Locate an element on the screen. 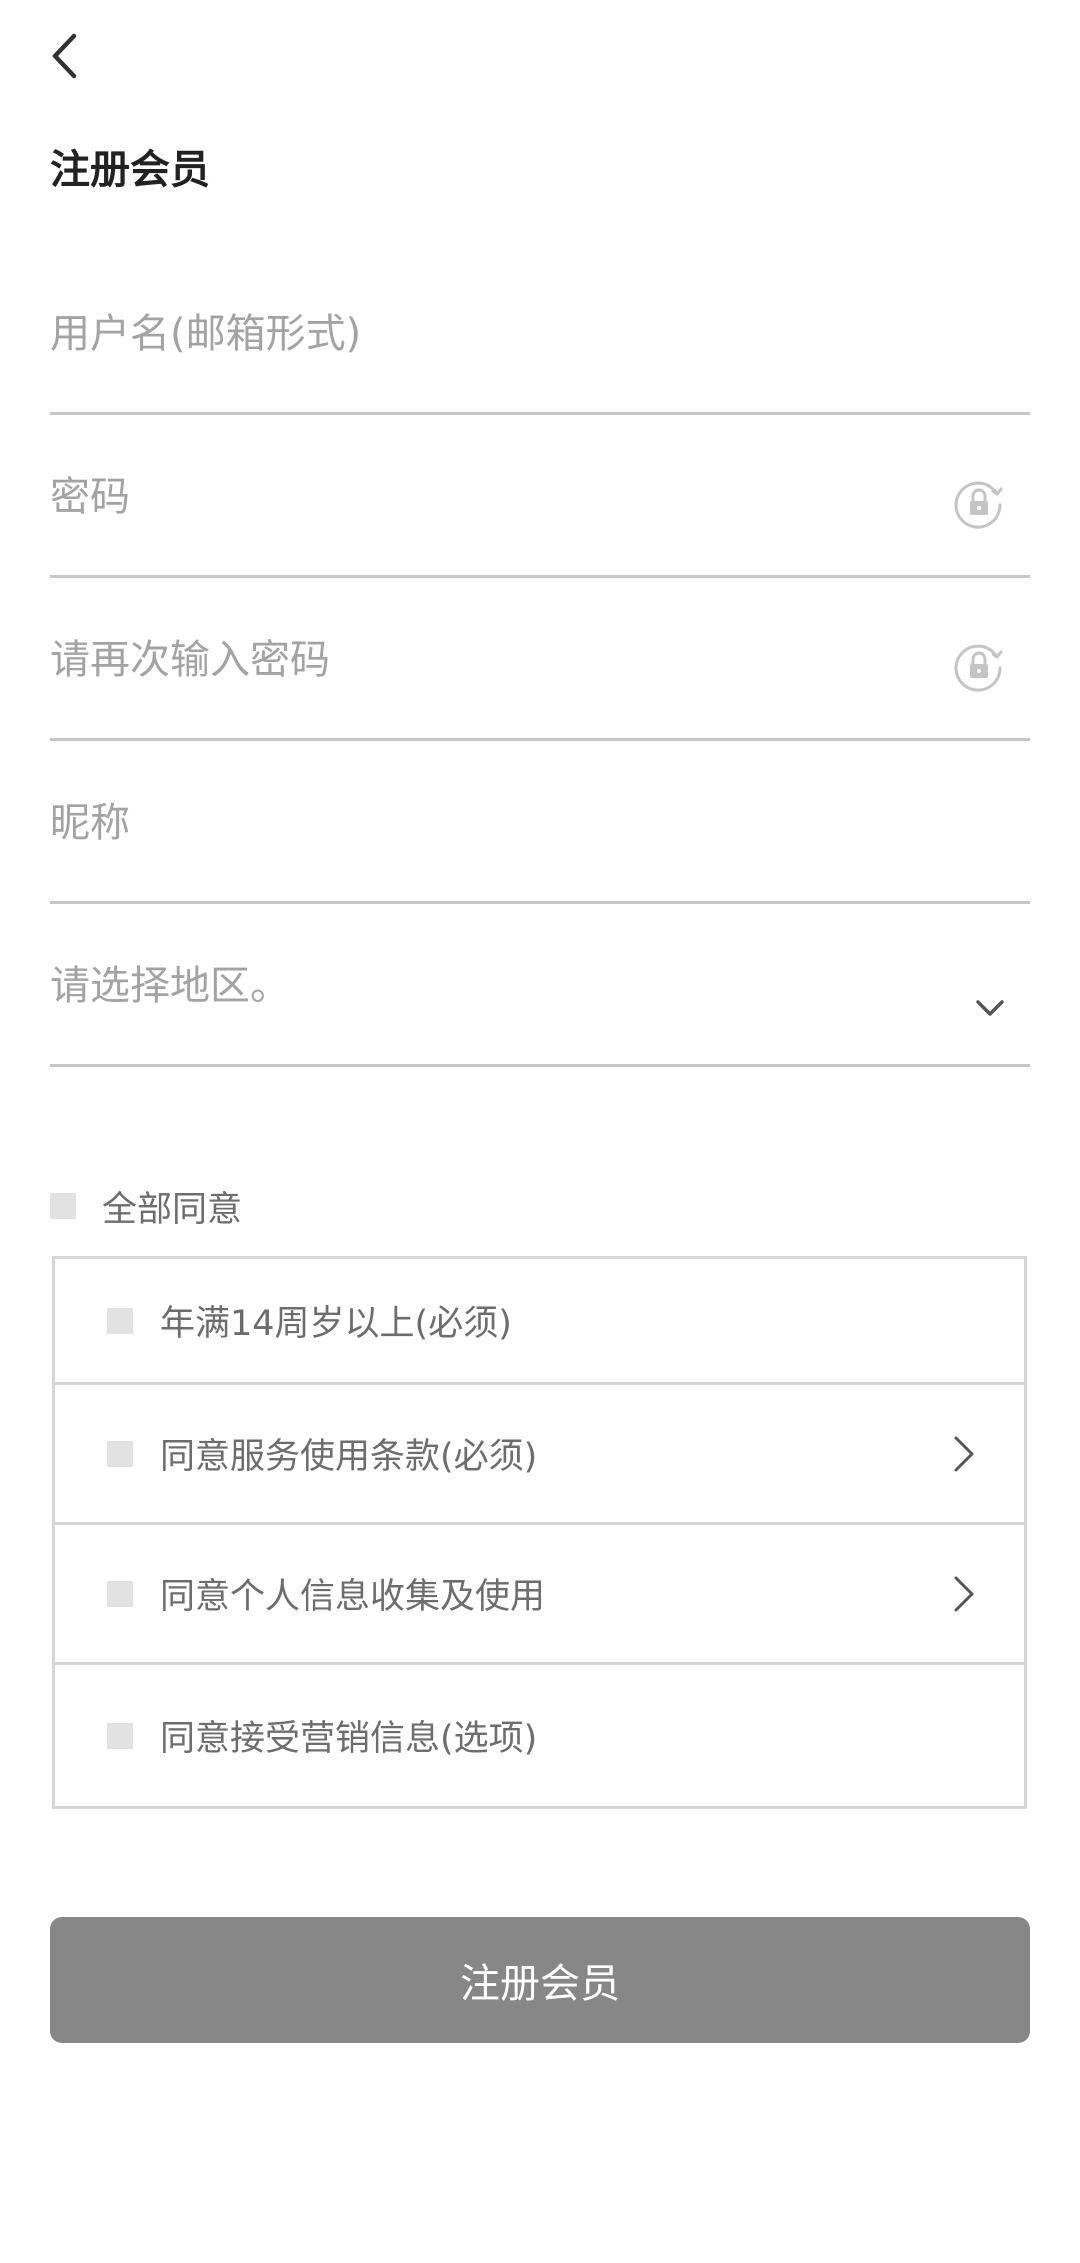  username-field-row is located at coordinates (540, 333).